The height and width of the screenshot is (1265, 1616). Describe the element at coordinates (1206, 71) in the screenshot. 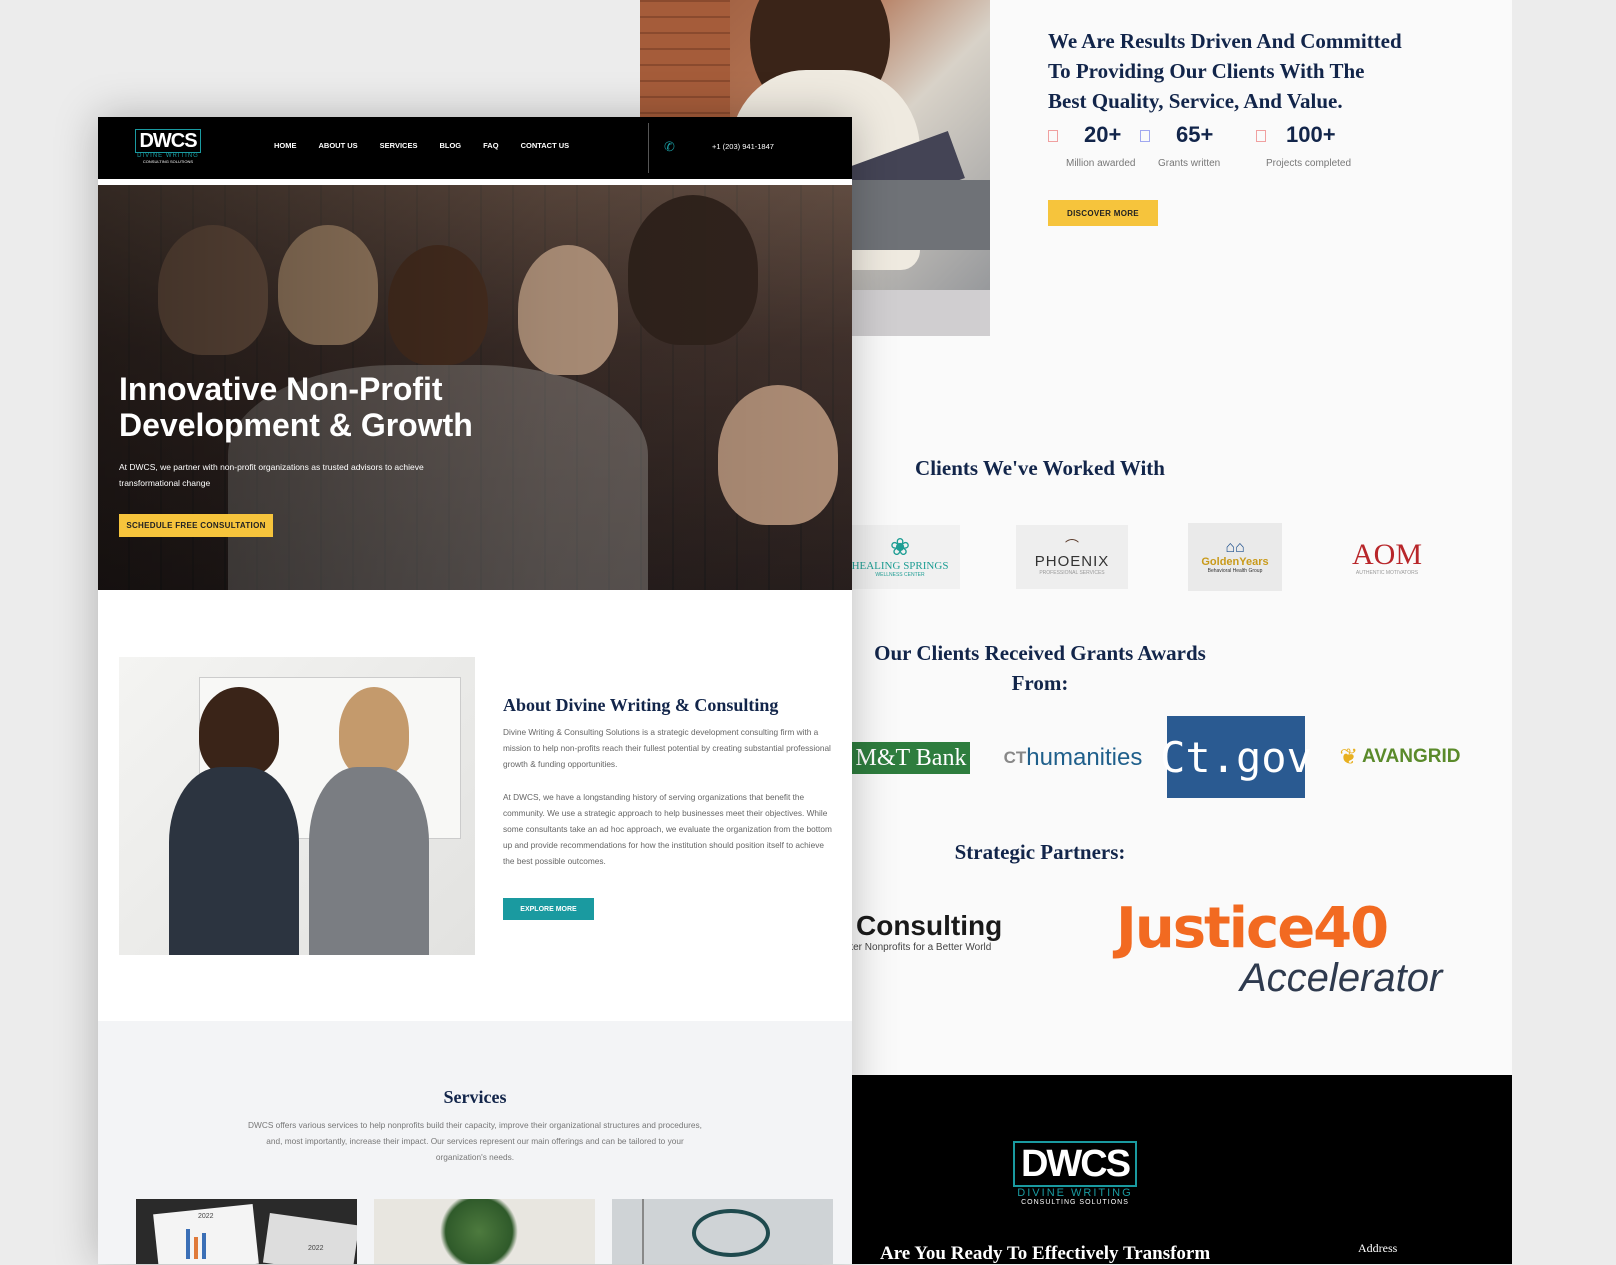

I see `results-heading-line2: To Providing Our Clients With The` at that location.